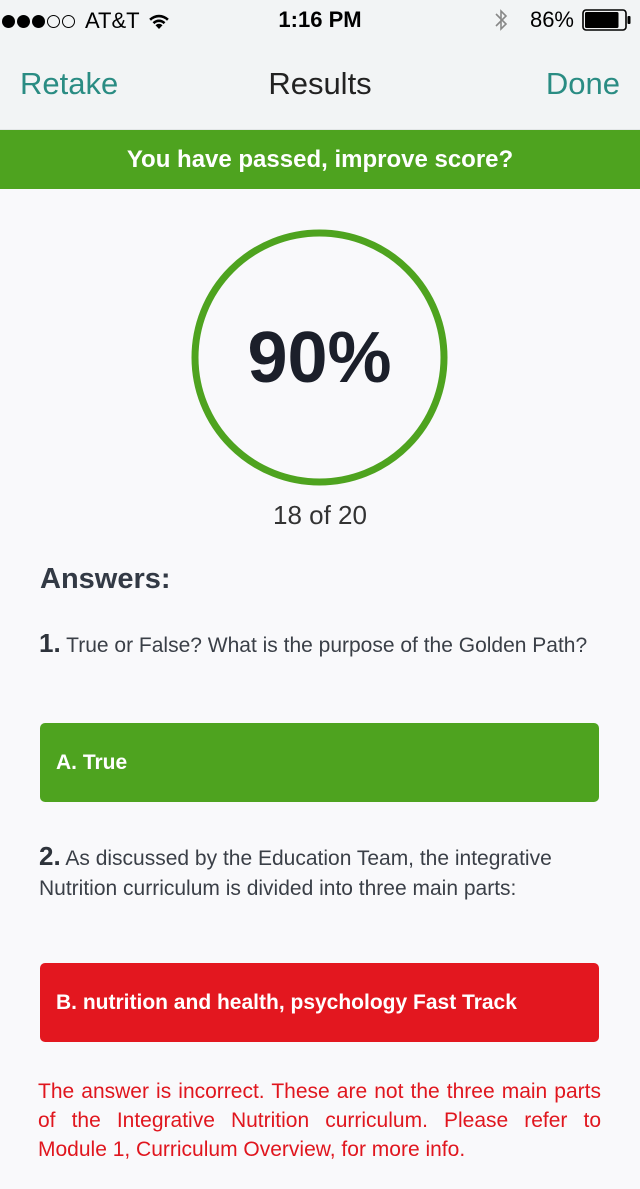  Describe the element at coordinates (320, 515) in the screenshot. I see `score-summary: 18 of 20` at that location.